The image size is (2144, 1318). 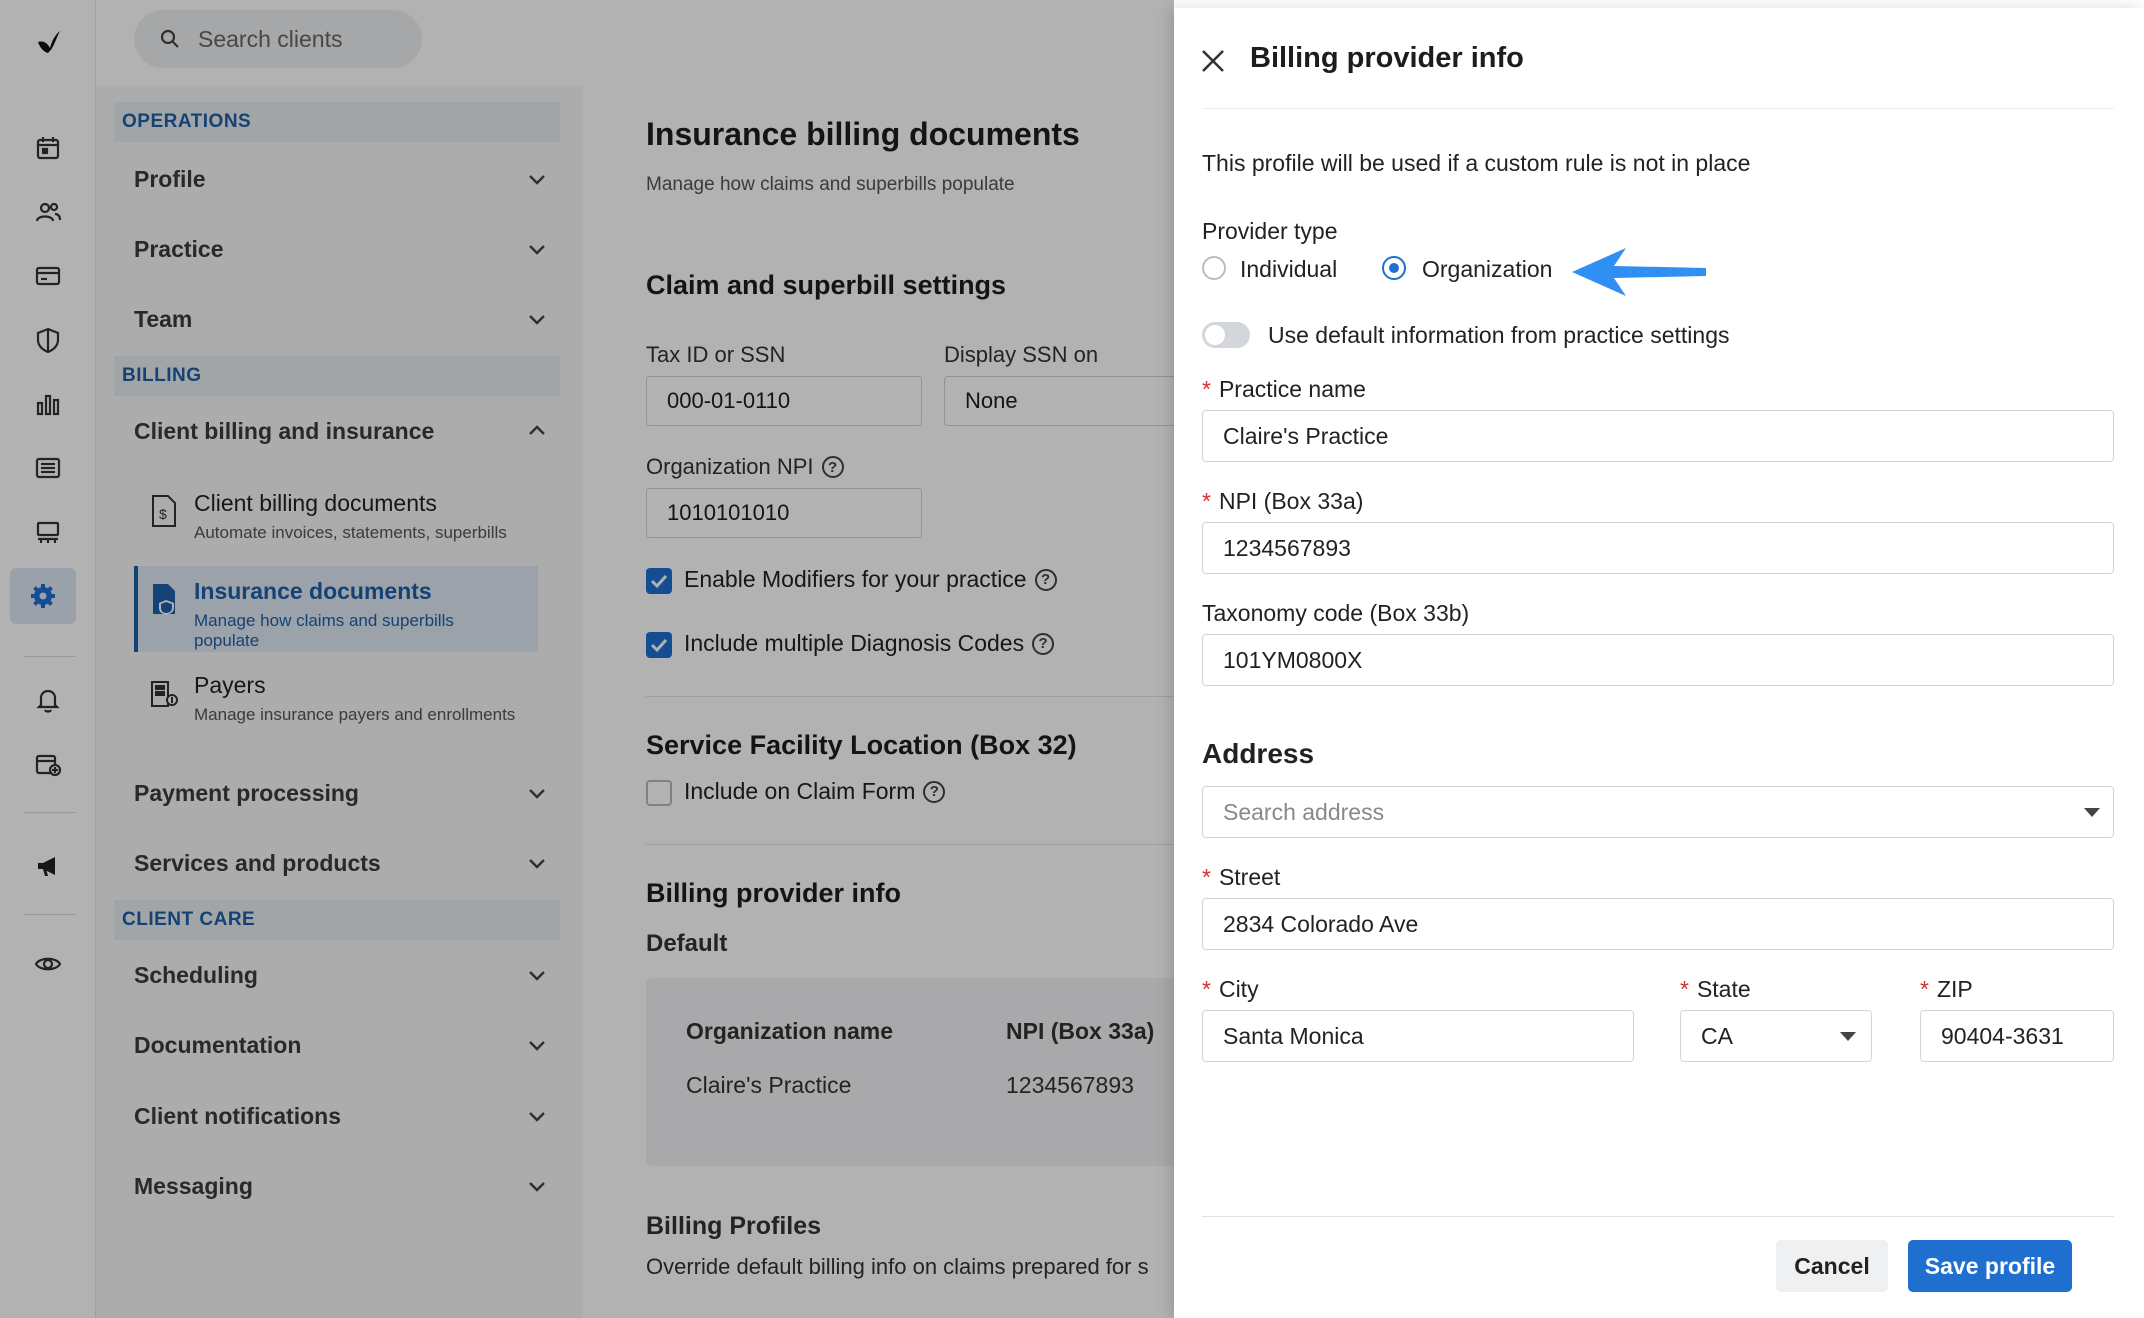 What do you see at coordinates (1304, 811) in the screenshot?
I see `search-address-placeholder: Search address` at bounding box center [1304, 811].